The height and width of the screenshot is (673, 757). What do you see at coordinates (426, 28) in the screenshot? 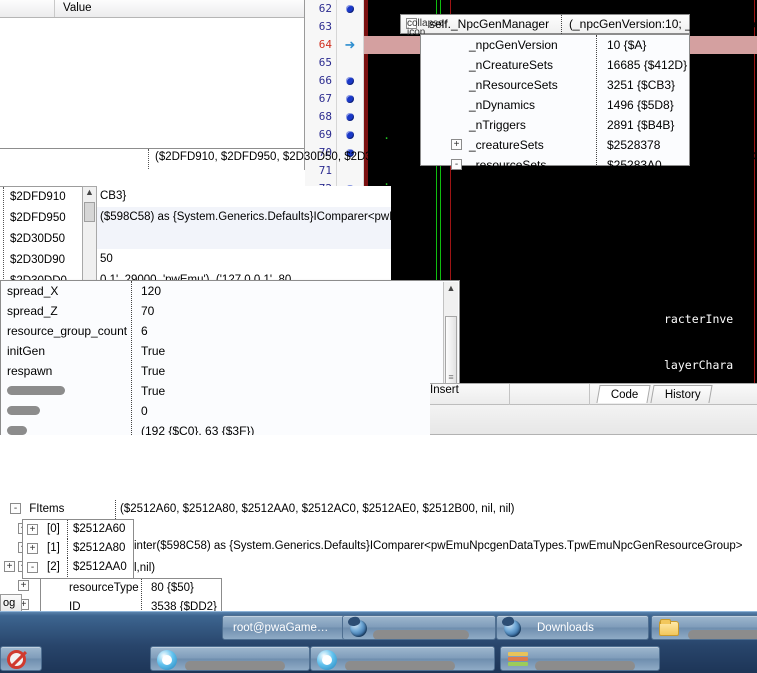
I see `collapse-icon: collapse-icon` at bounding box center [426, 28].